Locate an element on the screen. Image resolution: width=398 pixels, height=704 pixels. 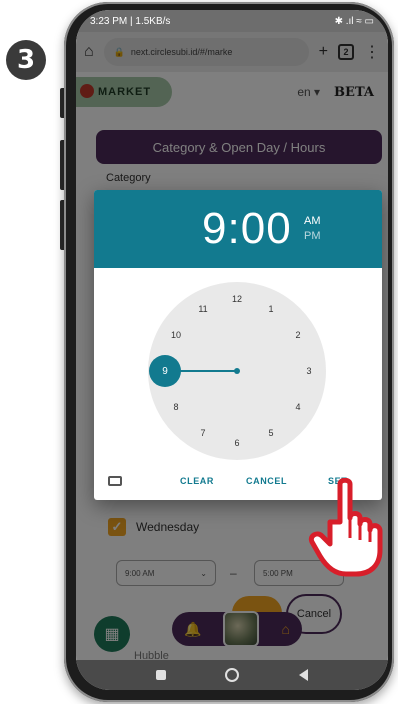
dial-number-selected: 9 is located at coordinates (165, 371).